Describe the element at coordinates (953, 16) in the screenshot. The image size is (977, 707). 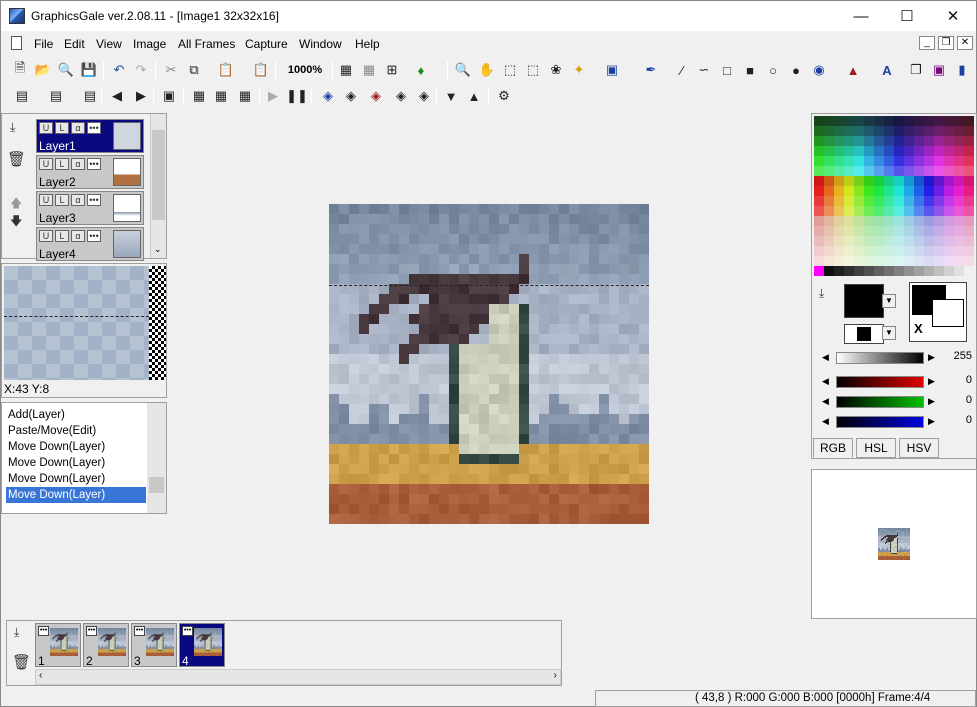
I see `close-button: ✕` at that location.